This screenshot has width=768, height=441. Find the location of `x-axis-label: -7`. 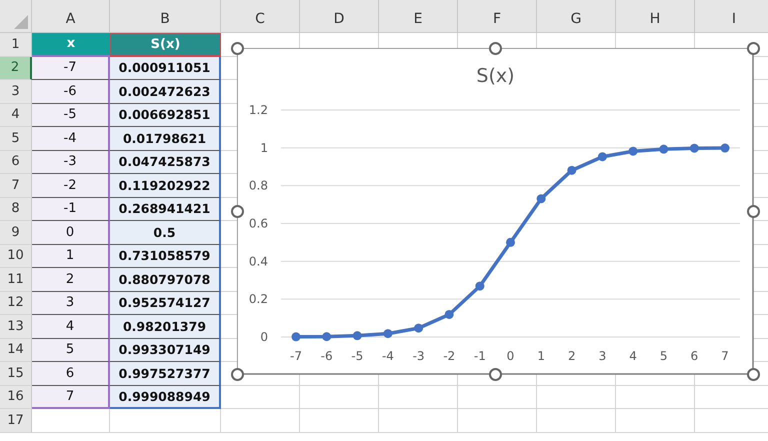

x-axis-label: -7 is located at coordinates (296, 356).